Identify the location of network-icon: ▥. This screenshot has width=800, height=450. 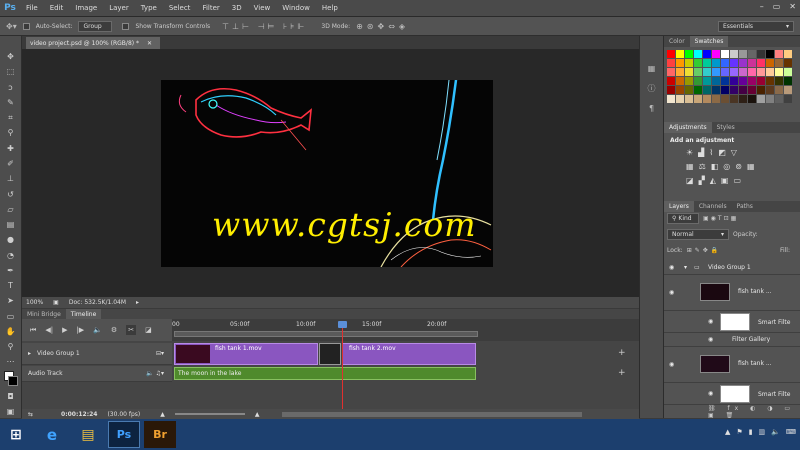
(762, 432).